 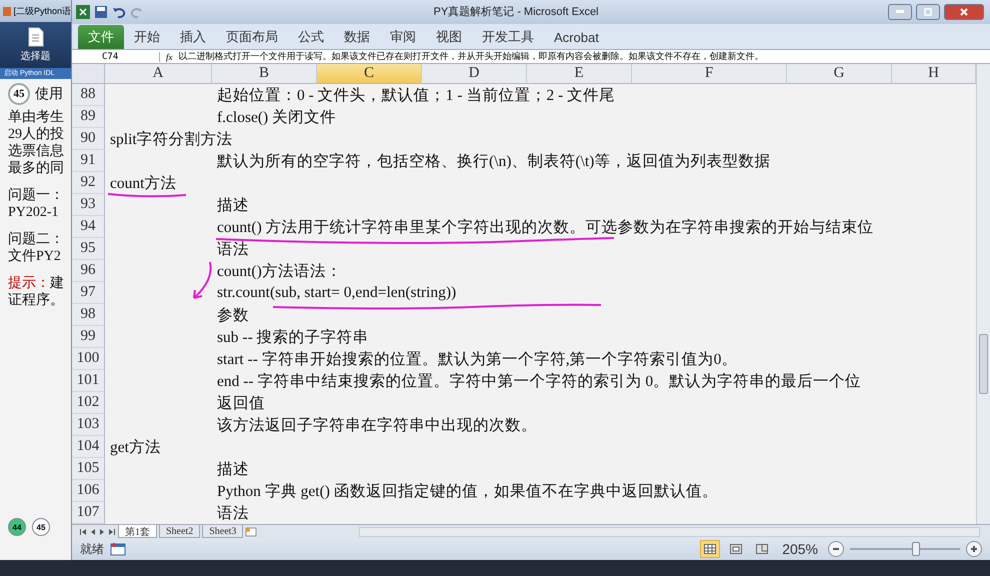 What do you see at coordinates (118, 549) in the screenshot?
I see `macro-record-icon` at bounding box center [118, 549].